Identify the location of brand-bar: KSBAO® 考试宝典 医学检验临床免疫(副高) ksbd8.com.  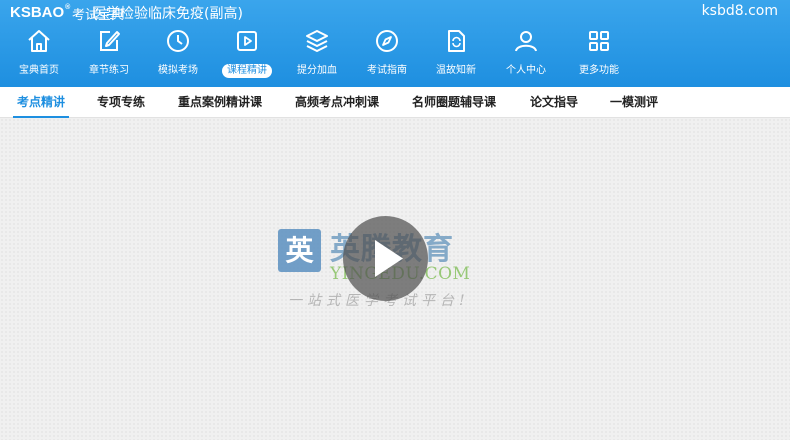
(395, 12).